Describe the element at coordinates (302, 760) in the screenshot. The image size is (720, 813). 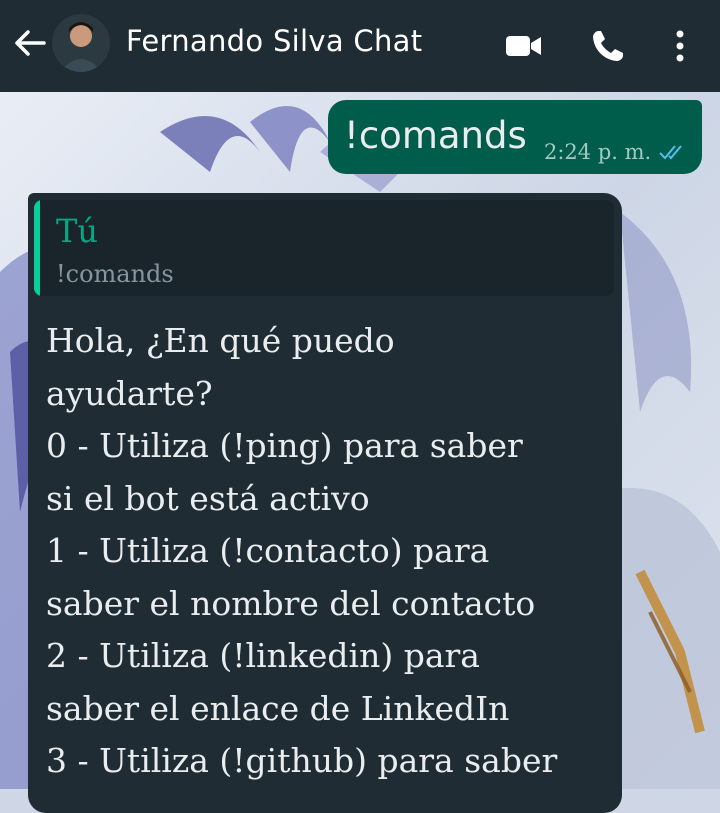
I see `message-line: 3 - Utiliza (!github) para saber` at that location.